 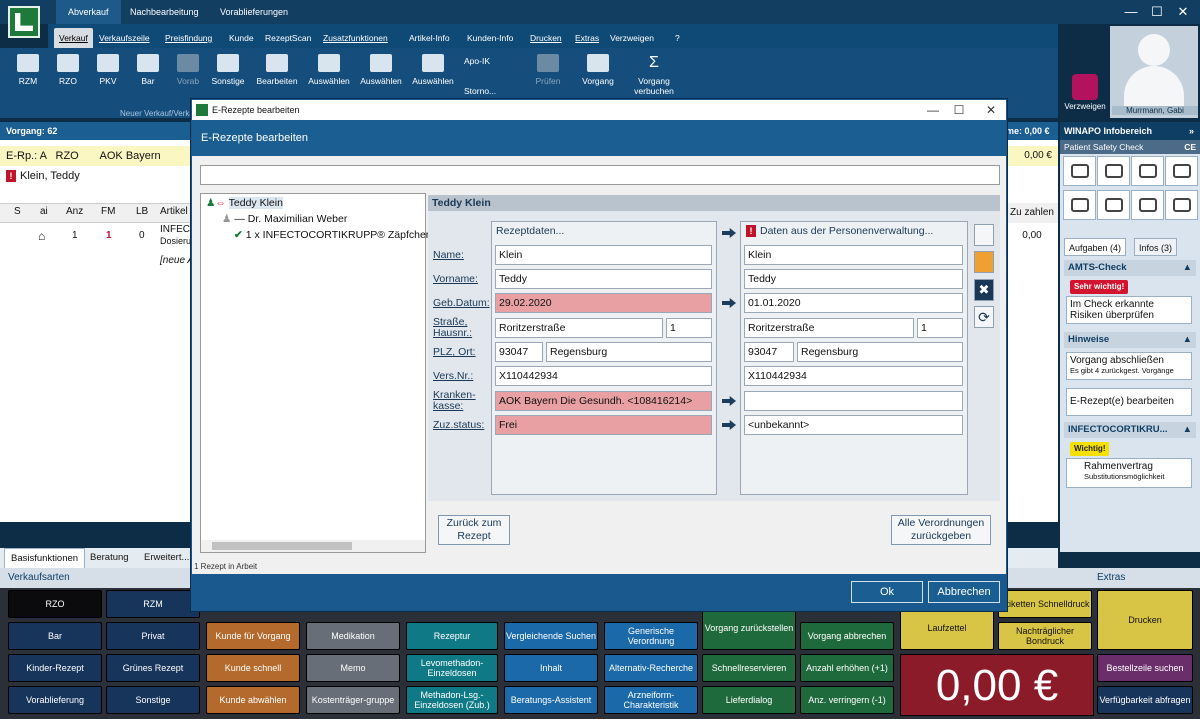 I want to click on kostentraeger-button: Kostenträger-gruppe, so click(x=353, y=700).